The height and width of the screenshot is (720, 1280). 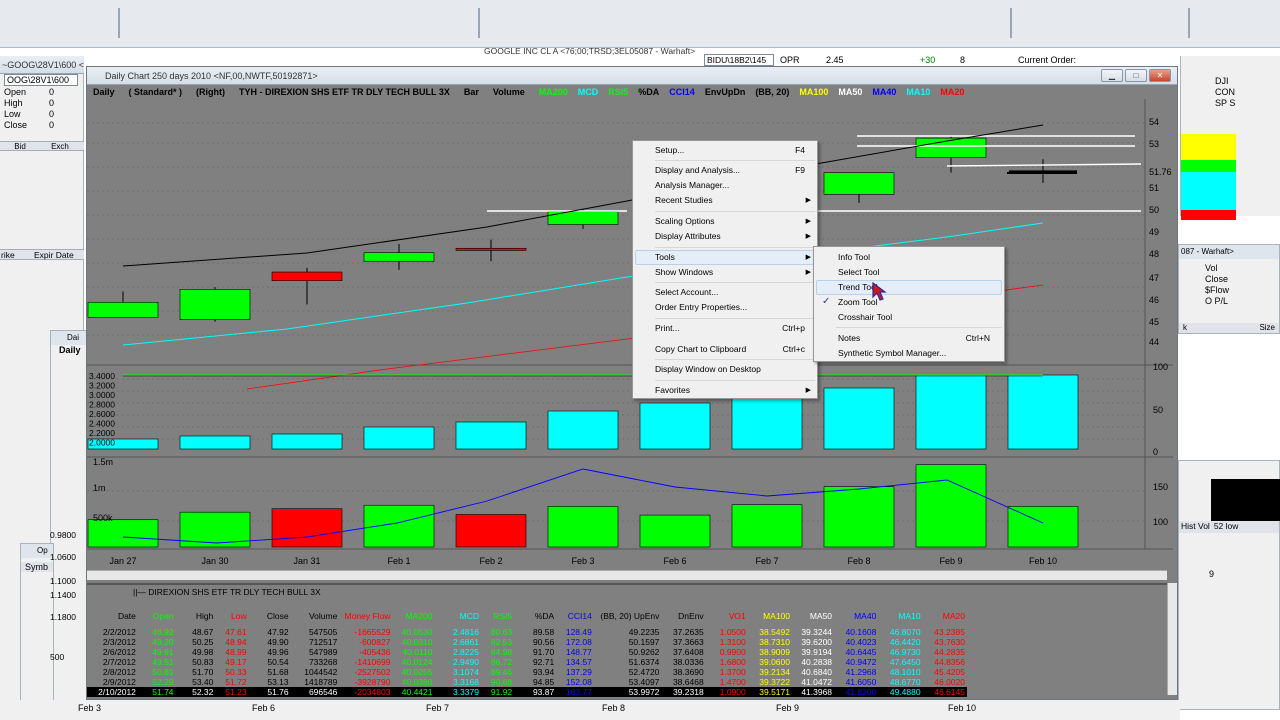 What do you see at coordinates (909, 258) in the screenshot?
I see `submenu-item: Info Tool` at bounding box center [909, 258].